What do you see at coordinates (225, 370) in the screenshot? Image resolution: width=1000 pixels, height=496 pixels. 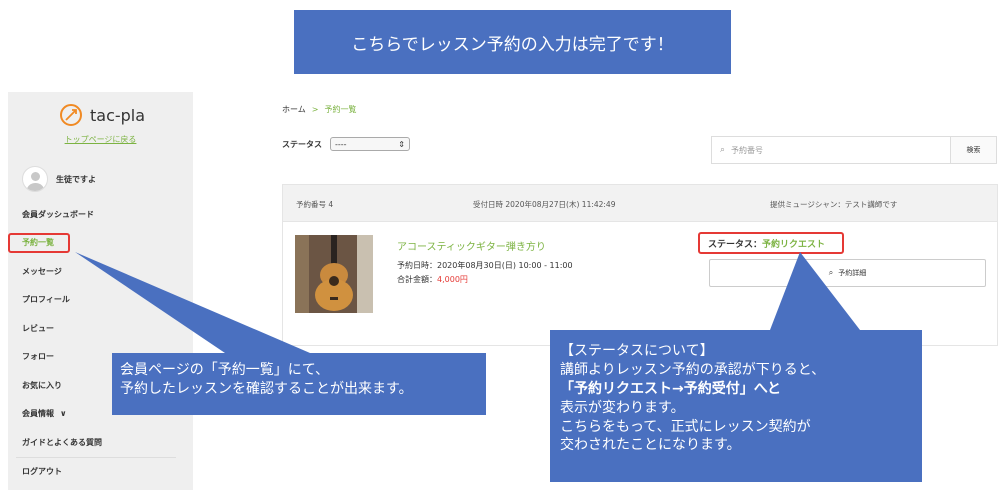 I see `note-line: 会員ページの「予約一覧」にて、` at bounding box center [225, 370].